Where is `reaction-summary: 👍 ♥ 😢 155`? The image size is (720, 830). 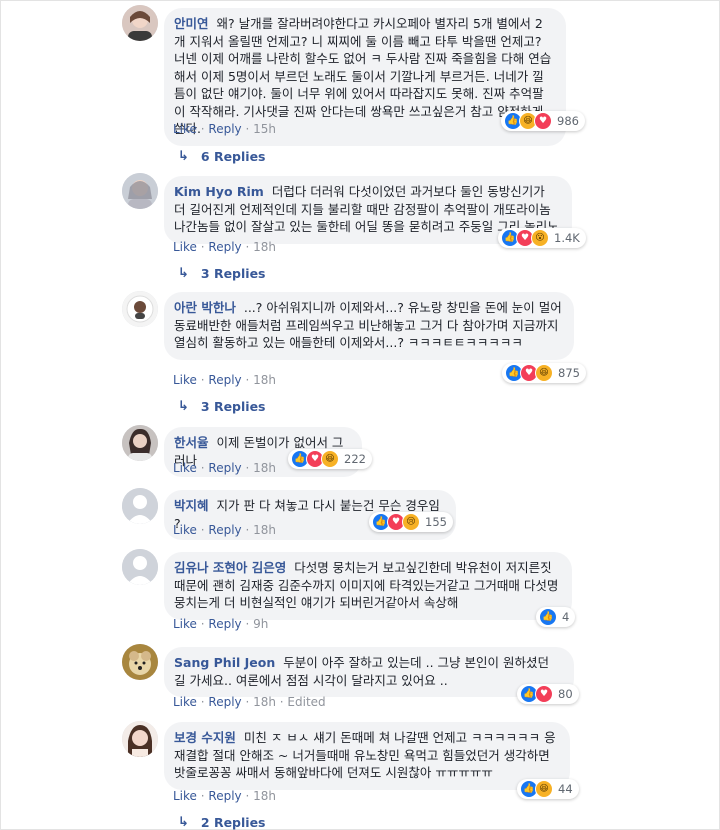 reaction-summary: 👍 ♥ 😢 155 is located at coordinates (411, 522).